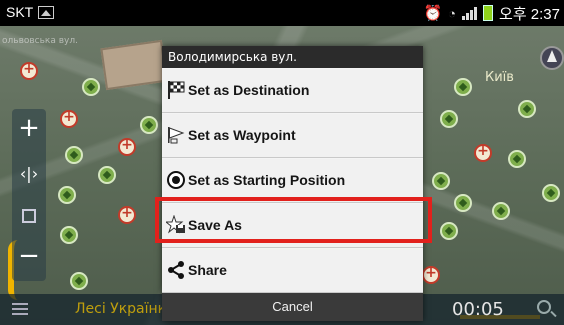 This screenshot has width=564, height=325. Describe the element at coordinates (267, 180) in the screenshot. I see `set-starting-position-label: Set as Starting Position` at that location.